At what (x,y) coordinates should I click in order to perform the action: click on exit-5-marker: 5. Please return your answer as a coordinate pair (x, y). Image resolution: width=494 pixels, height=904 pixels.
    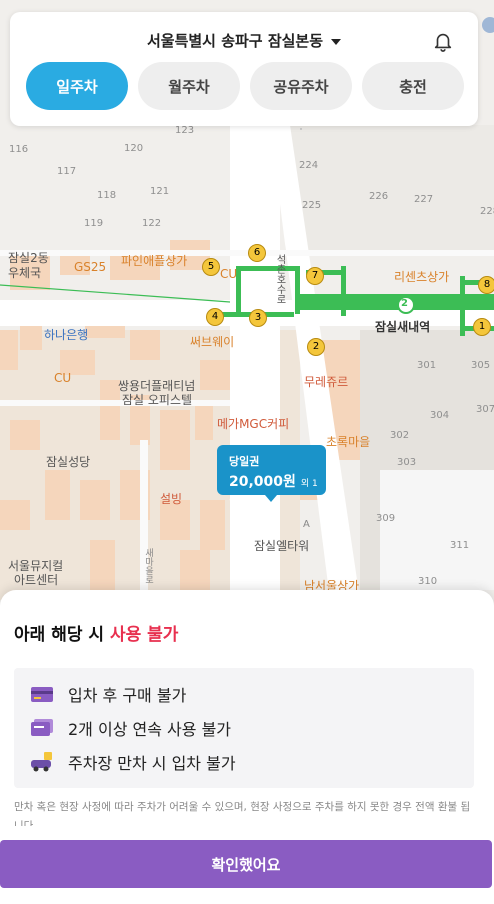
    Looking at the image, I should click on (211, 267).